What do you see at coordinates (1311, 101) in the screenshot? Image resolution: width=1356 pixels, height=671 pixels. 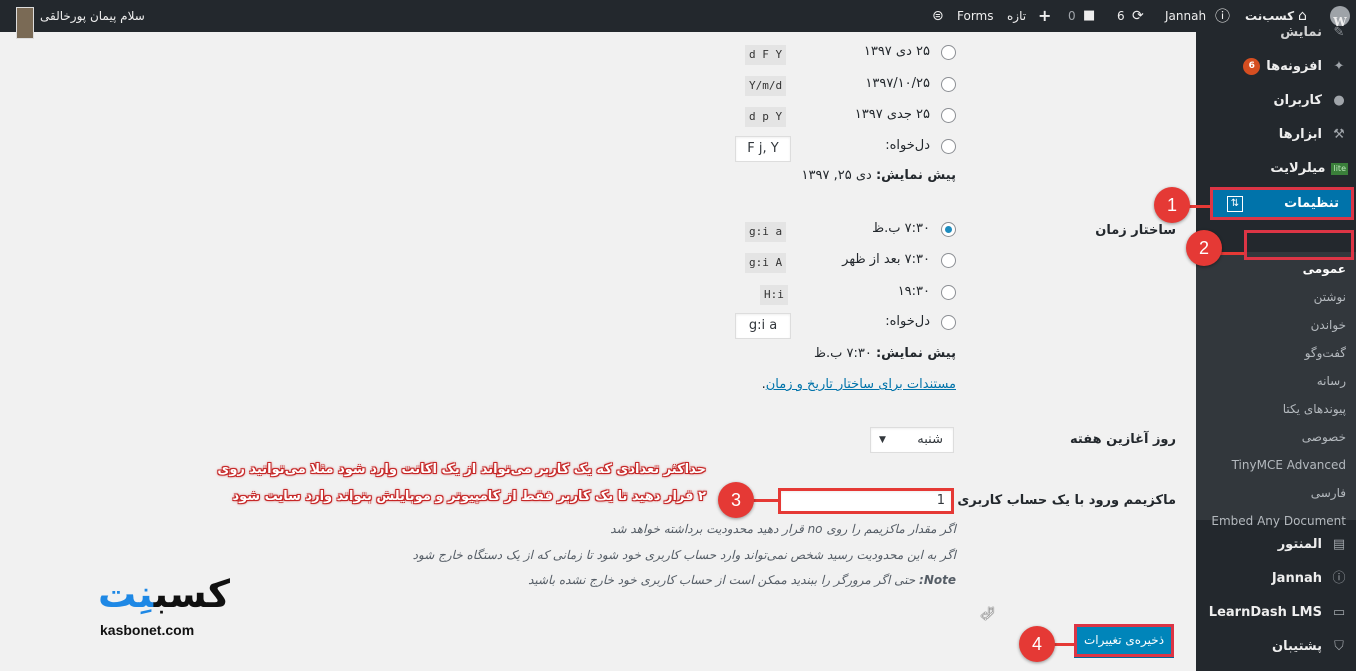 I see `sidebar-item-users: ●کاربران` at bounding box center [1311, 101].